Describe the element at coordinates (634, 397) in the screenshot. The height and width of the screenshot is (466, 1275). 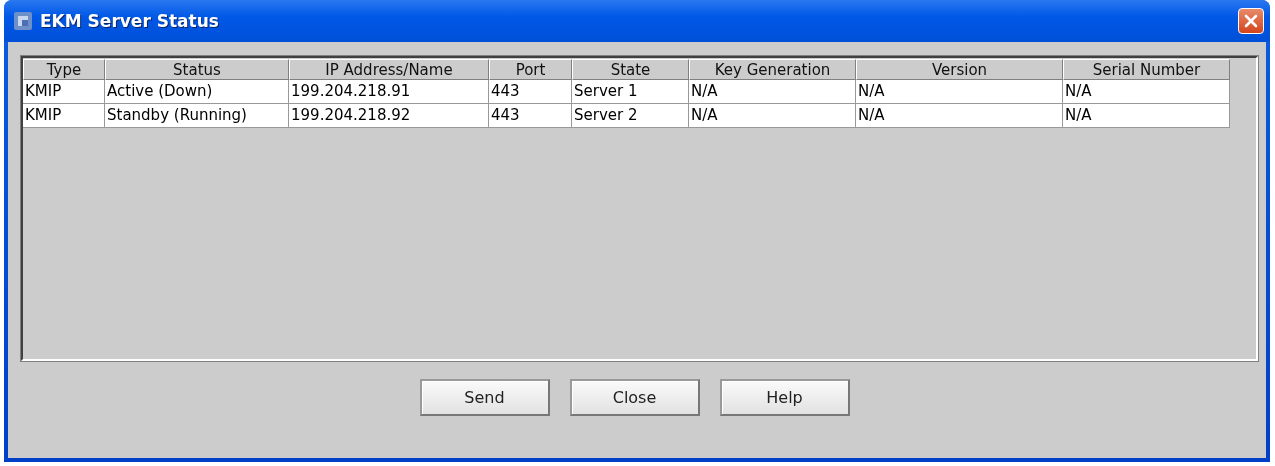
I see `dialog-button: Close` at that location.